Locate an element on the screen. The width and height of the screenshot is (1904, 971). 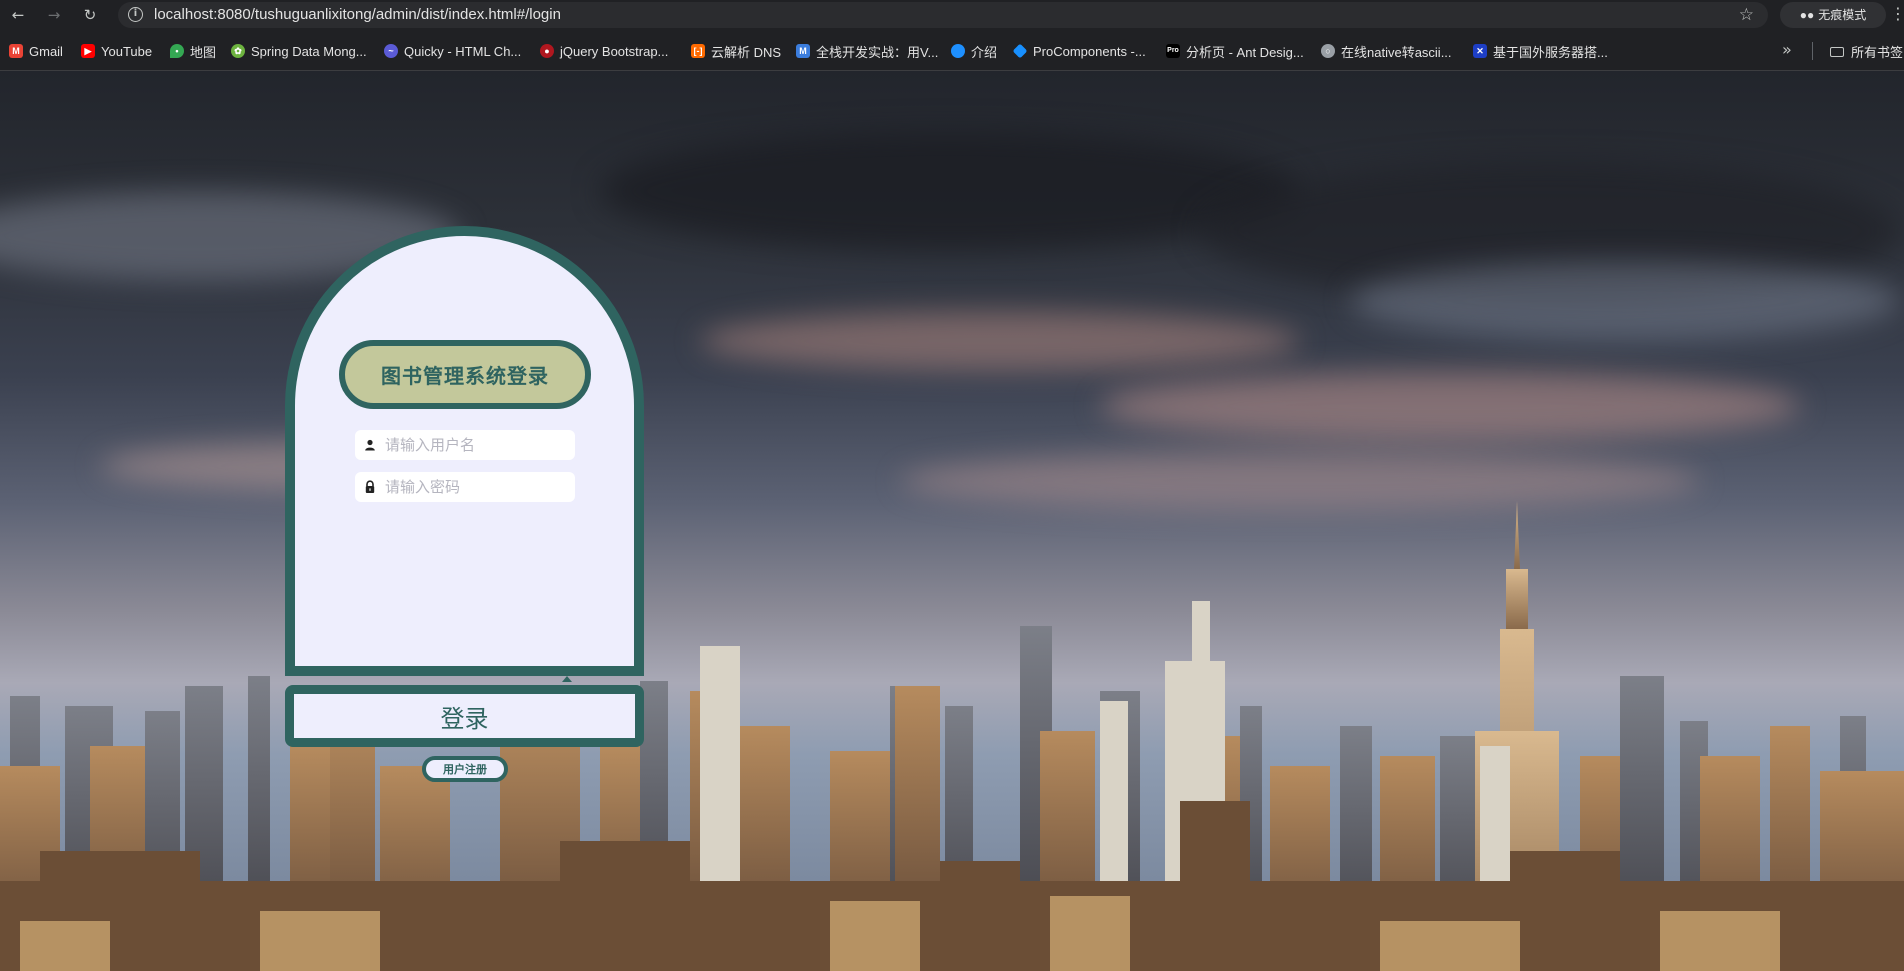
quicky-icon: ~ is located at coordinates (391, 51).